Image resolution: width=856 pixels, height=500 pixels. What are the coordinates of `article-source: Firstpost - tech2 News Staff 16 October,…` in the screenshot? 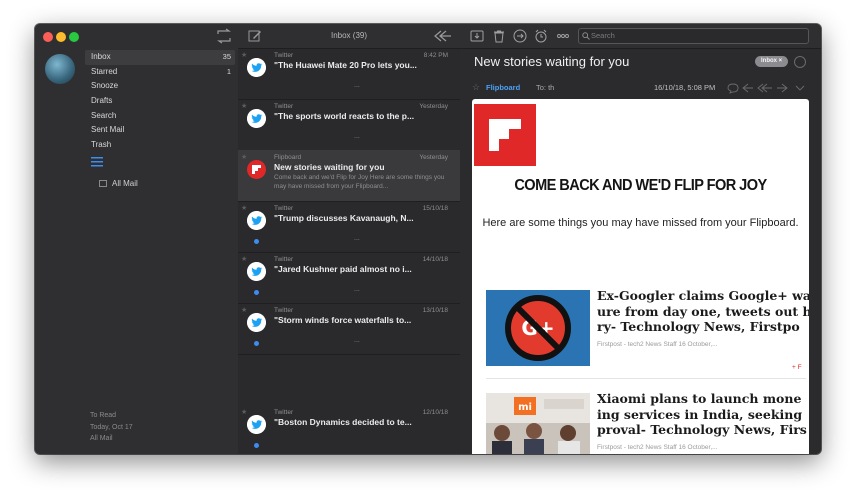 It's located at (657, 344).